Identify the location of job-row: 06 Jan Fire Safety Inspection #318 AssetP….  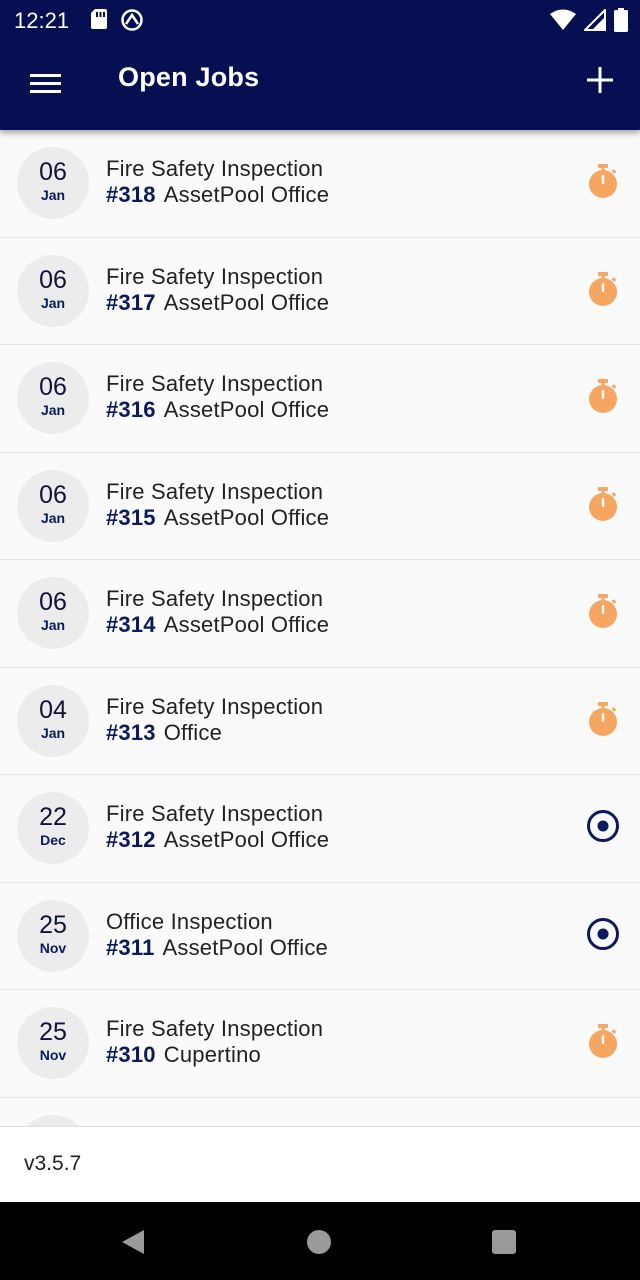
(320, 184).